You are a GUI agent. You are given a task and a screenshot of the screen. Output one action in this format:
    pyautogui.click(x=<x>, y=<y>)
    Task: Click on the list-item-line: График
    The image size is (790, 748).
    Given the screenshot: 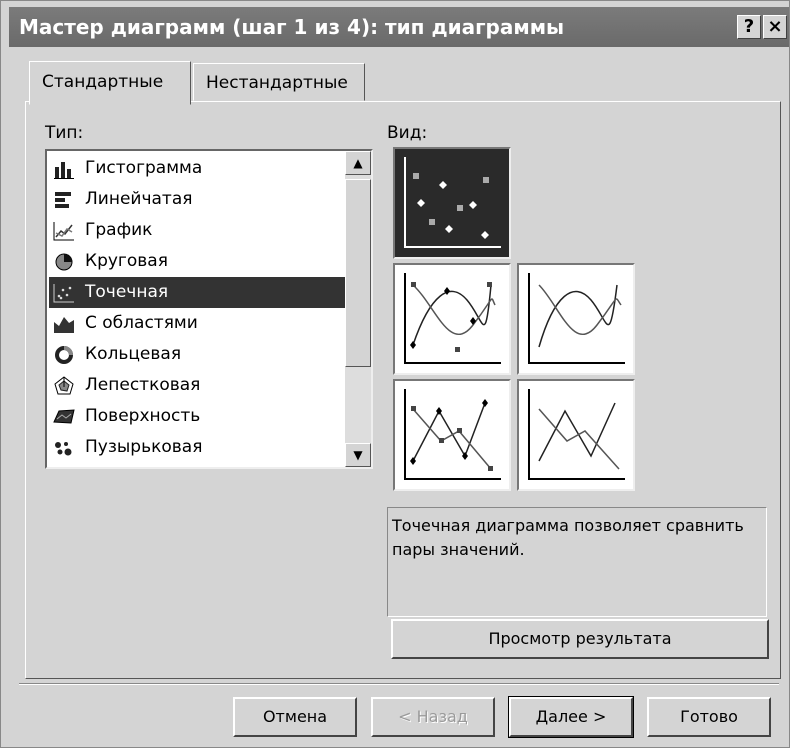 What is the action you would take?
    pyautogui.click(x=197, y=230)
    